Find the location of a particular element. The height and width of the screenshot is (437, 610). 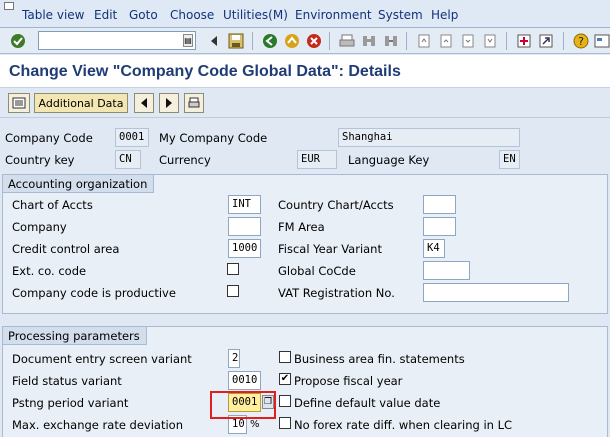

command-input is located at coordinates (109, 40).